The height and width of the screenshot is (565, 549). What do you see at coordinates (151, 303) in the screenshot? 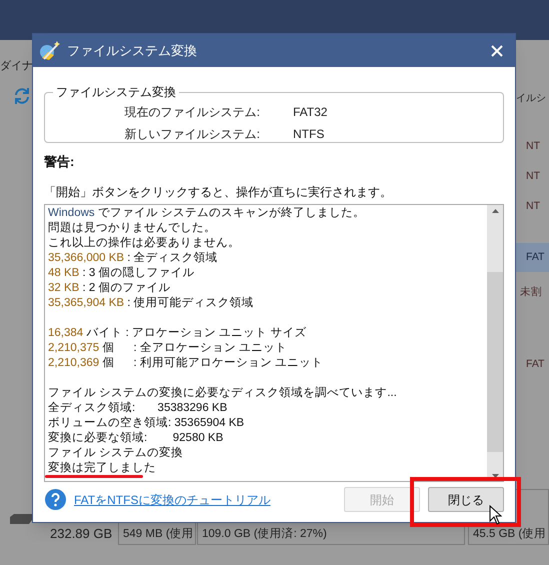
I see `log-line: 35,365,904 KB : 使用可能ディスク領域` at bounding box center [151, 303].